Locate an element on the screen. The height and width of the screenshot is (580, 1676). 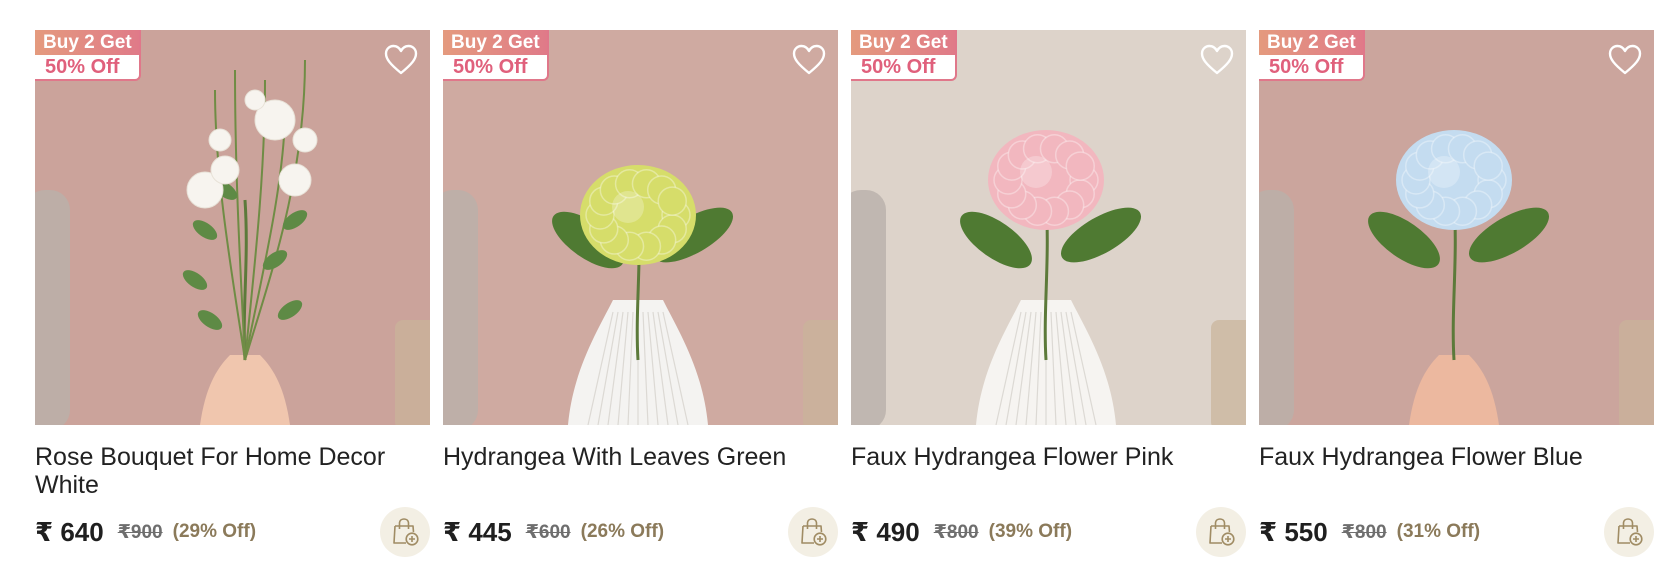
price-row: ₹ 640 ₹900 (29% Off) is located at coordinates (232, 532).